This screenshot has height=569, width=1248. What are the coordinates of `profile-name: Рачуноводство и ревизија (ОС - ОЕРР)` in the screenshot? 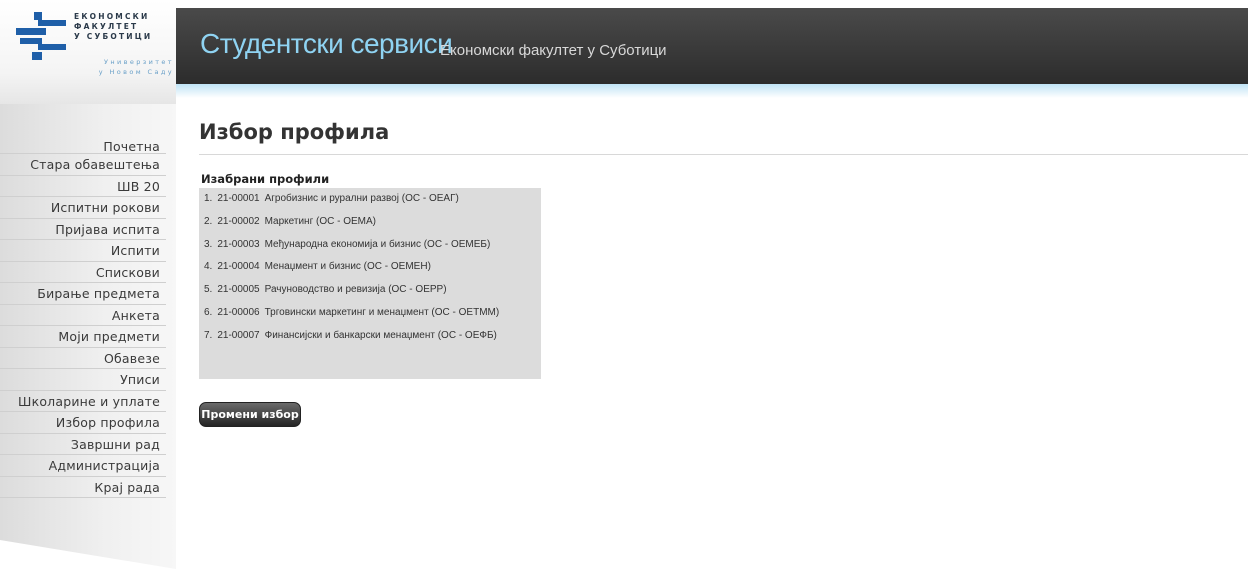 It's located at (355, 290).